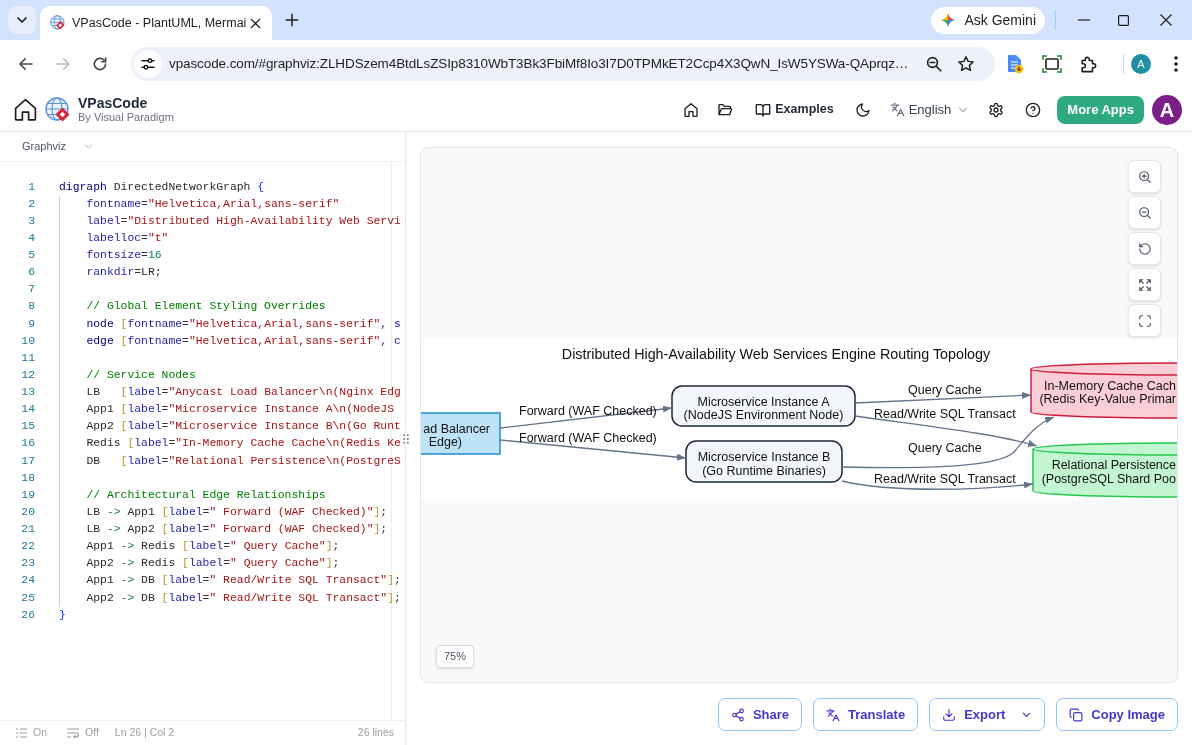 This screenshot has height=745, width=1192. Describe the element at coordinates (243, 221) in the screenshot. I see `code-line: label="Distributed High-Availability Web Servi` at that location.